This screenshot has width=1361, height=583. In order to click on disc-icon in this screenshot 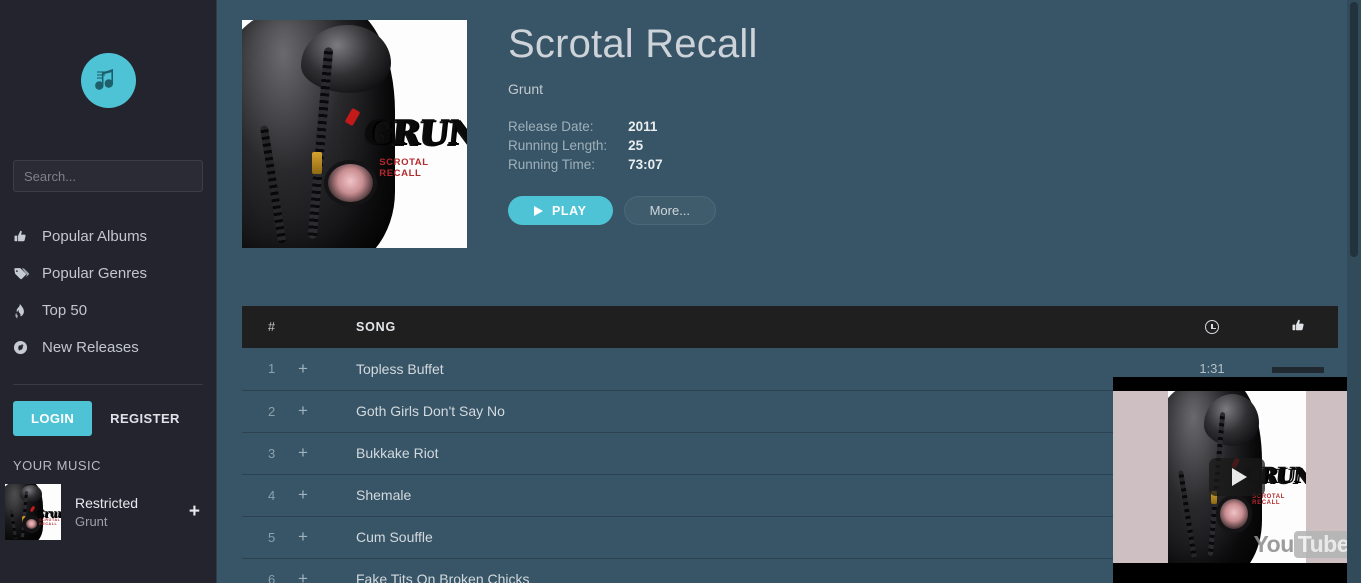, I will do `click(24, 347)`.